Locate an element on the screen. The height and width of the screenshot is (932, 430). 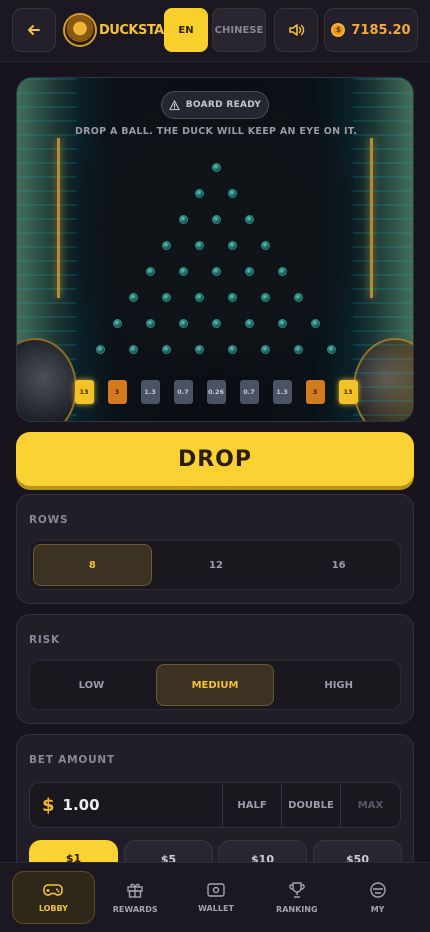
bet-title: BET AMOUNT is located at coordinates (72, 760).